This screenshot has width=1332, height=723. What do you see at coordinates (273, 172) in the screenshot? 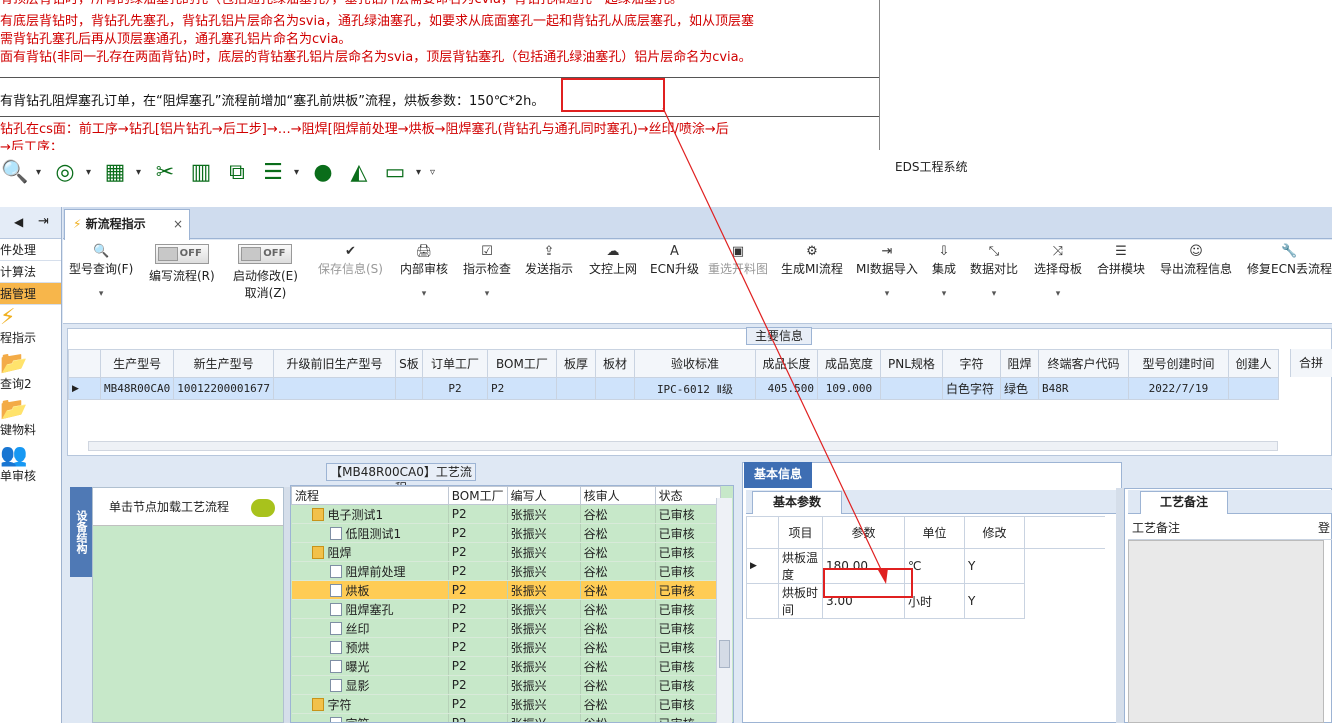
I see `list-icon: ☰` at bounding box center [273, 172].